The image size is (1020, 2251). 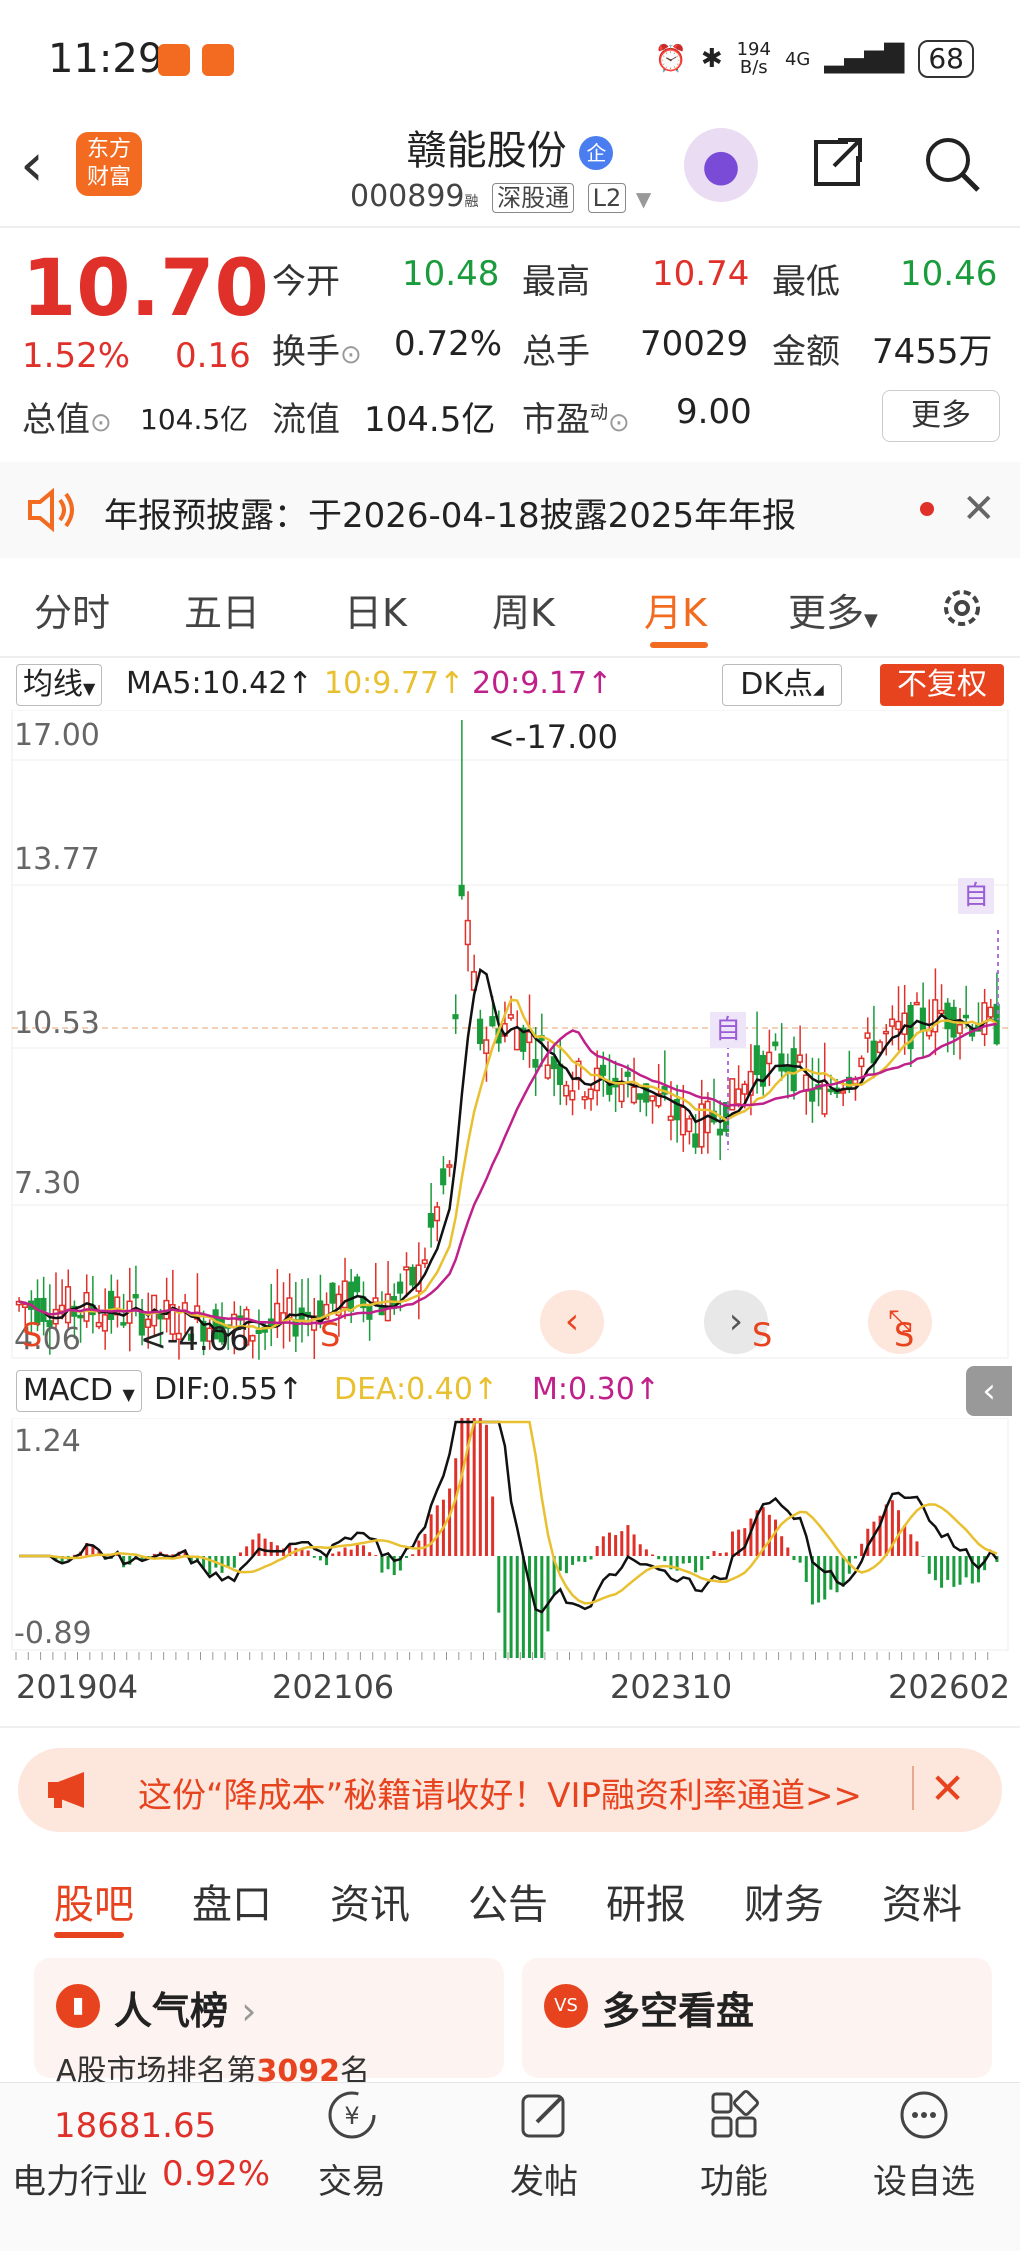 What do you see at coordinates (232, 1901) in the screenshot?
I see `tab-order-book: 盘口` at bounding box center [232, 1901].